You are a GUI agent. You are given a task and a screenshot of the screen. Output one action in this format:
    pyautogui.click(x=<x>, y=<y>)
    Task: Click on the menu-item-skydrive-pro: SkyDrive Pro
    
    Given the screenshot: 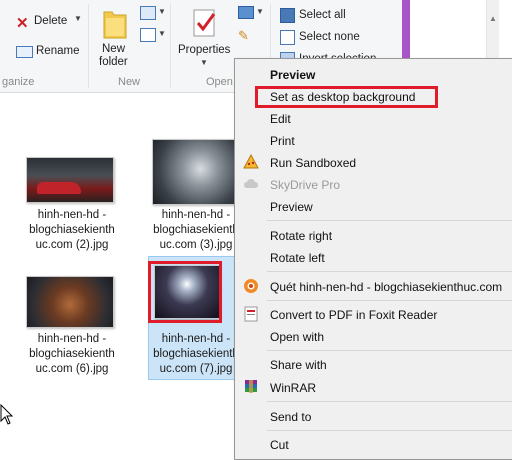 What is the action you would take?
    pyautogui.click(x=305, y=185)
    